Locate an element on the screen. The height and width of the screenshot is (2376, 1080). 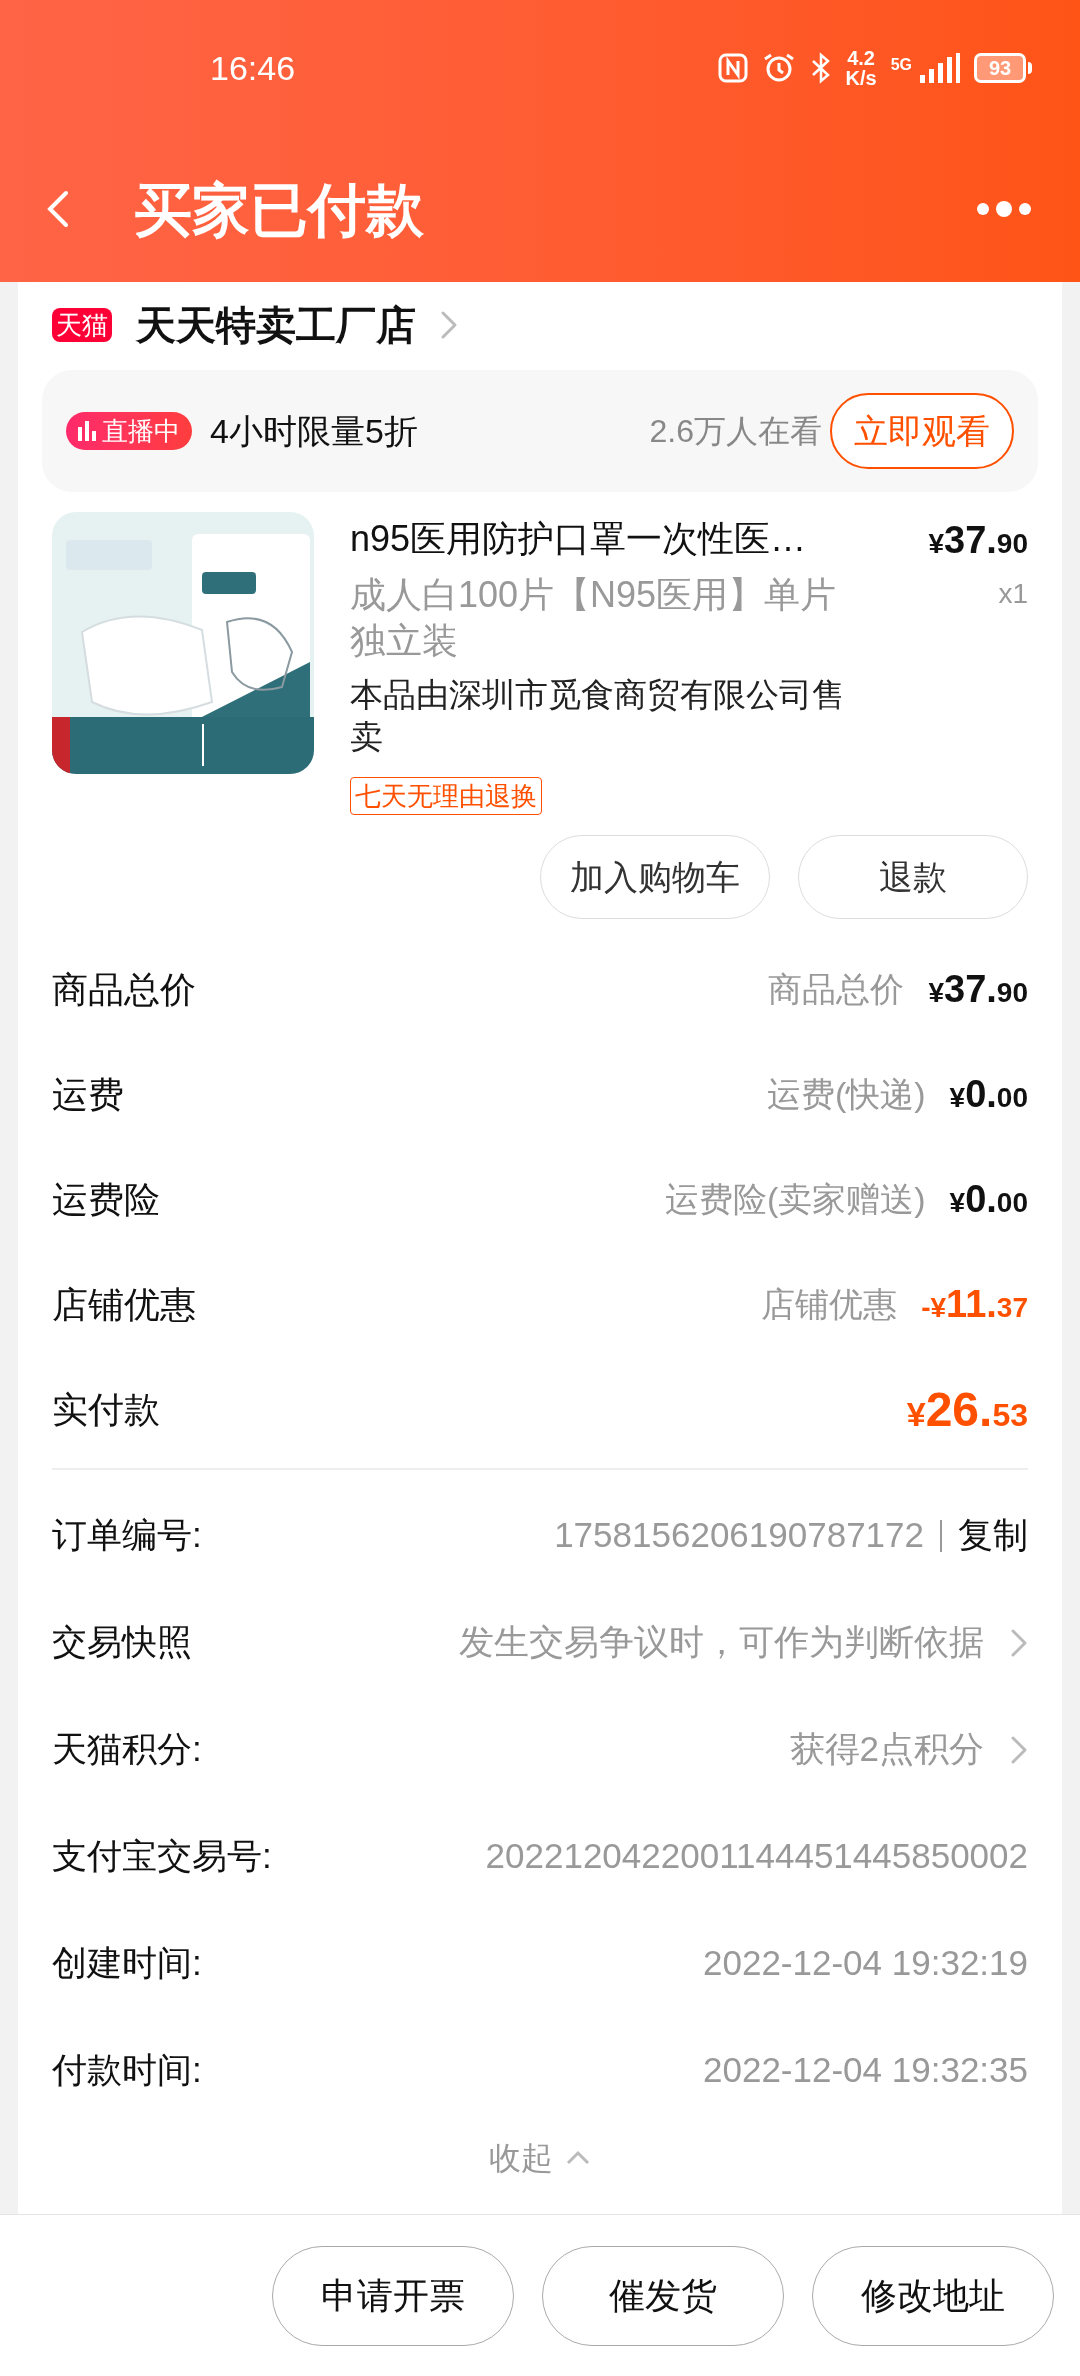
seller-note: 本品由深圳市觅食商贸有限公司售卖 is located at coordinates (598, 716).